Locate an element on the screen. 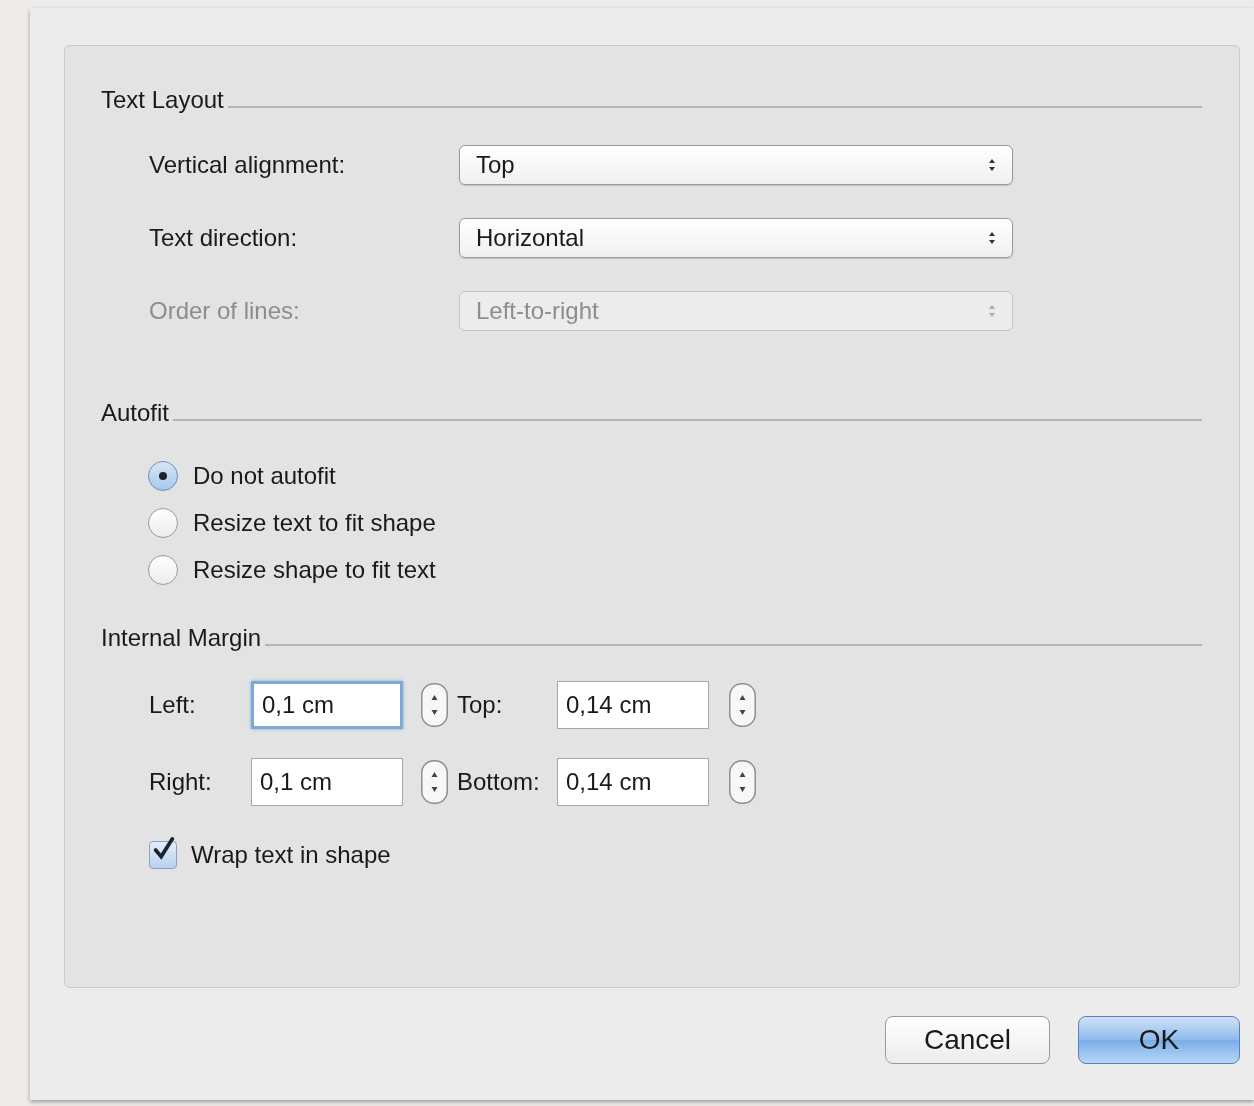  field-label: Text direction: is located at coordinates (224, 238).